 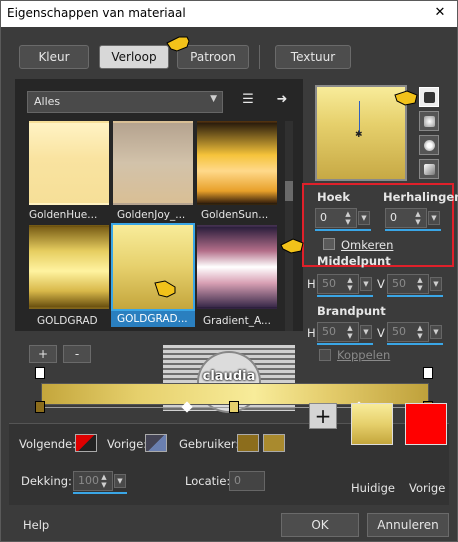 I want to click on hoek-label: Hoek, so click(x=333, y=197).